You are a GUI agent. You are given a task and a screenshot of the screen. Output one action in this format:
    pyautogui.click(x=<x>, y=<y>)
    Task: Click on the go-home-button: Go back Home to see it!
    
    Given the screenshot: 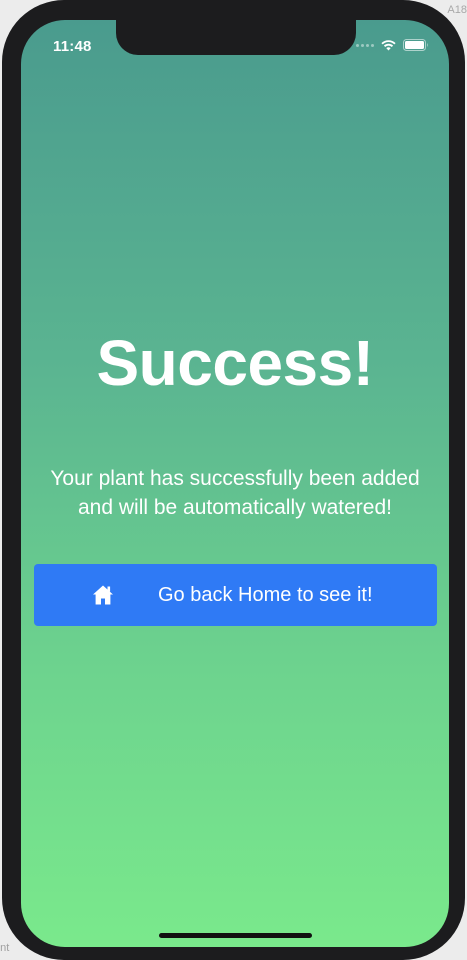 What is the action you would take?
    pyautogui.click(x=235, y=595)
    